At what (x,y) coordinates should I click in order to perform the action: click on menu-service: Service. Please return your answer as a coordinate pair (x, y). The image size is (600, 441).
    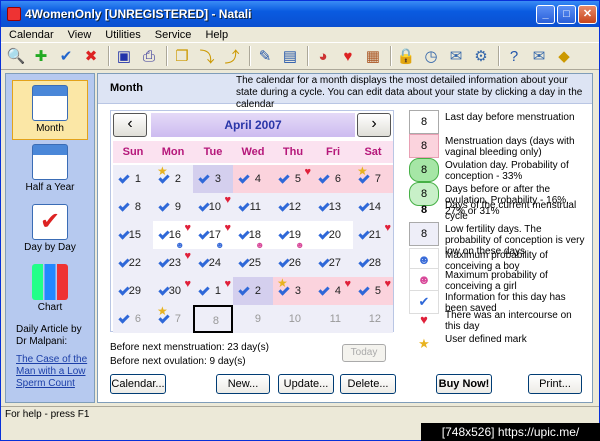
    Looking at the image, I should click on (173, 35).